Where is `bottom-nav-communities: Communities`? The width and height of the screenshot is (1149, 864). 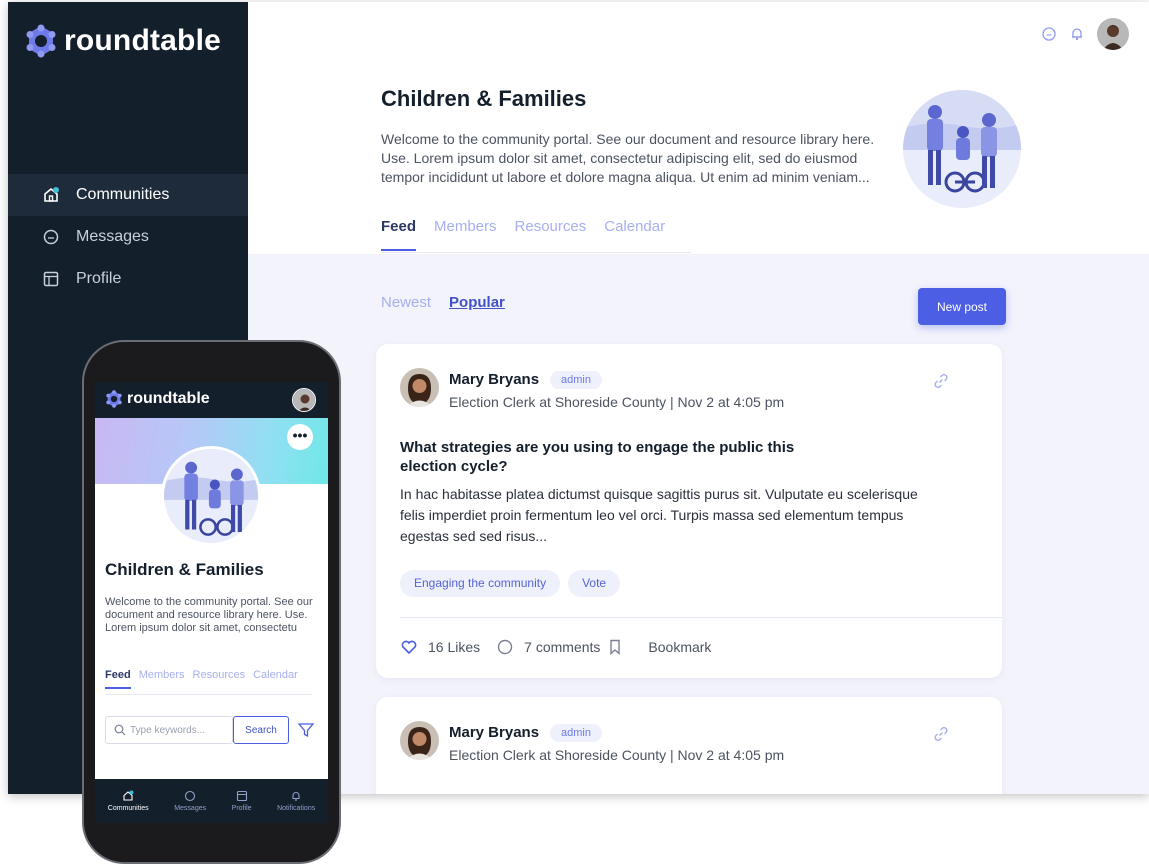 bottom-nav-communities: Communities is located at coordinates (128, 801).